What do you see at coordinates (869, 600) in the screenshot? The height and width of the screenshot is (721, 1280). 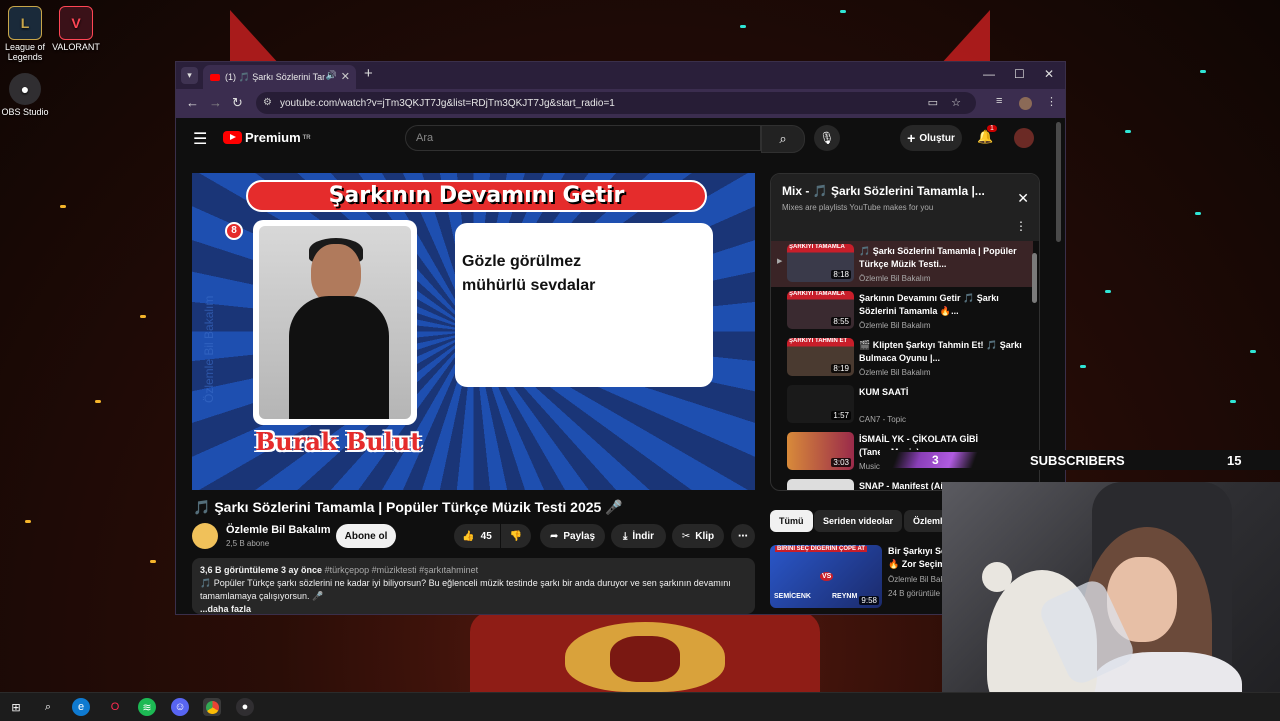 I see `duration: 9:58` at bounding box center [869, 600].